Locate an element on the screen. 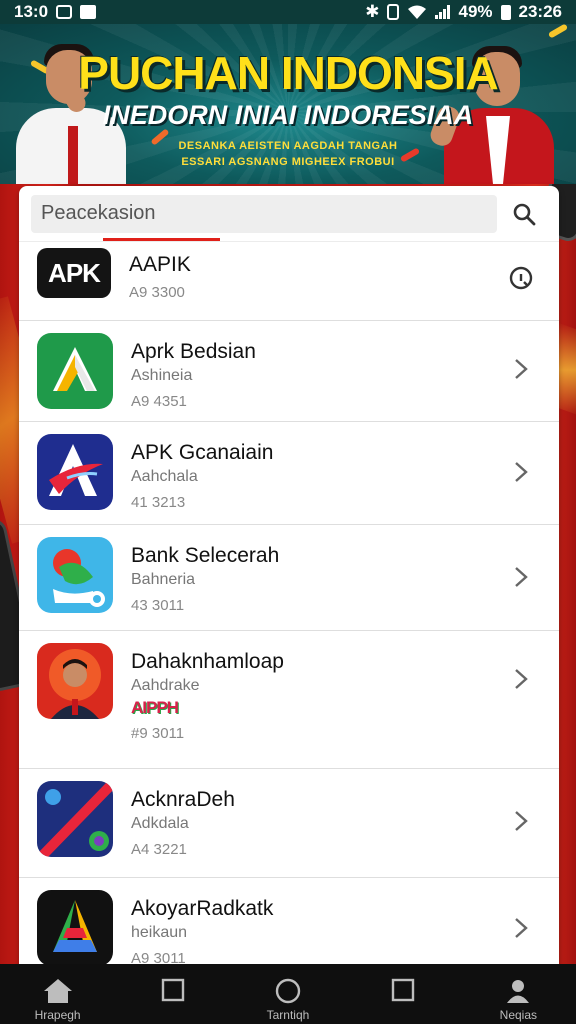 This screenshot has width=576, height=1024. list-item: APK Gcanaiain Aahchala 41 3213 is located at coordinates (289, 473).